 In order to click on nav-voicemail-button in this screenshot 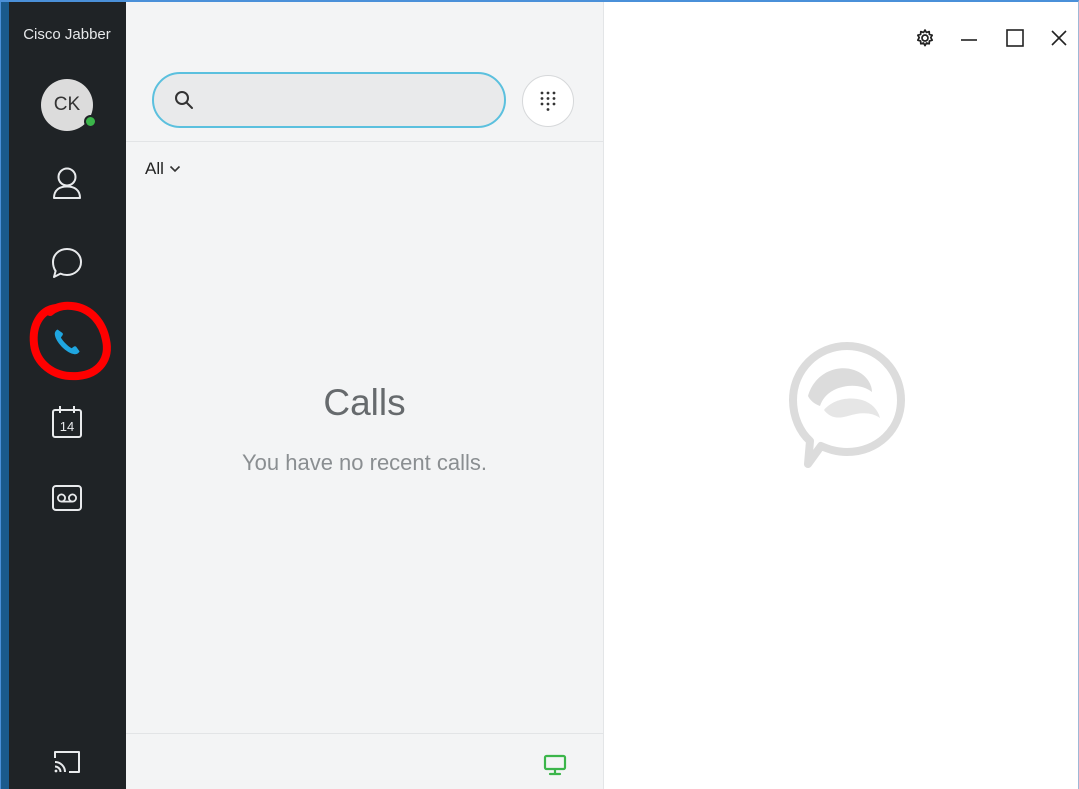, I will do `click(67, 498)`.